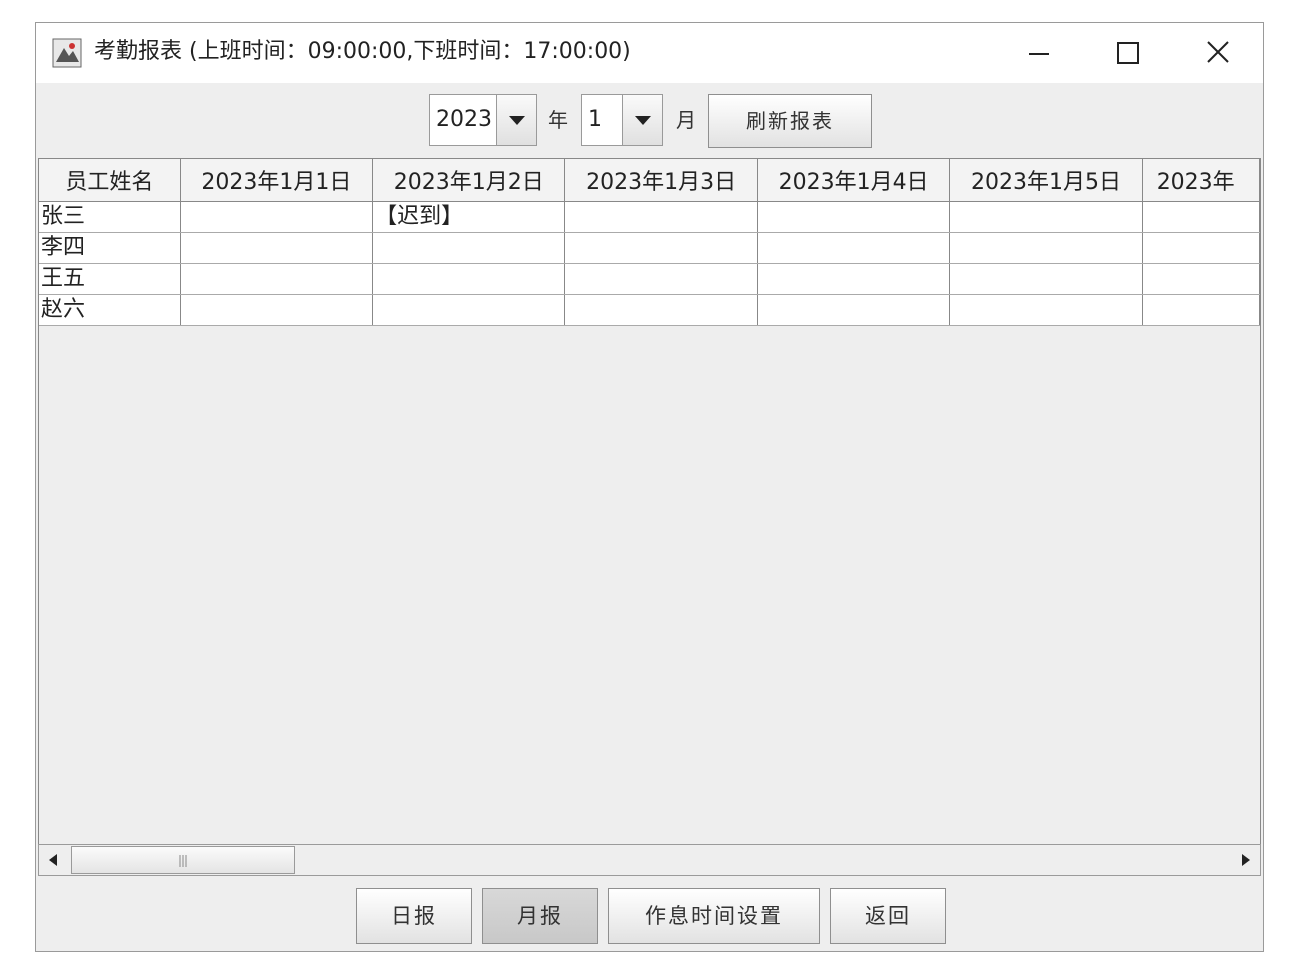  I want to click on maximize-button, so click(1128, 53).